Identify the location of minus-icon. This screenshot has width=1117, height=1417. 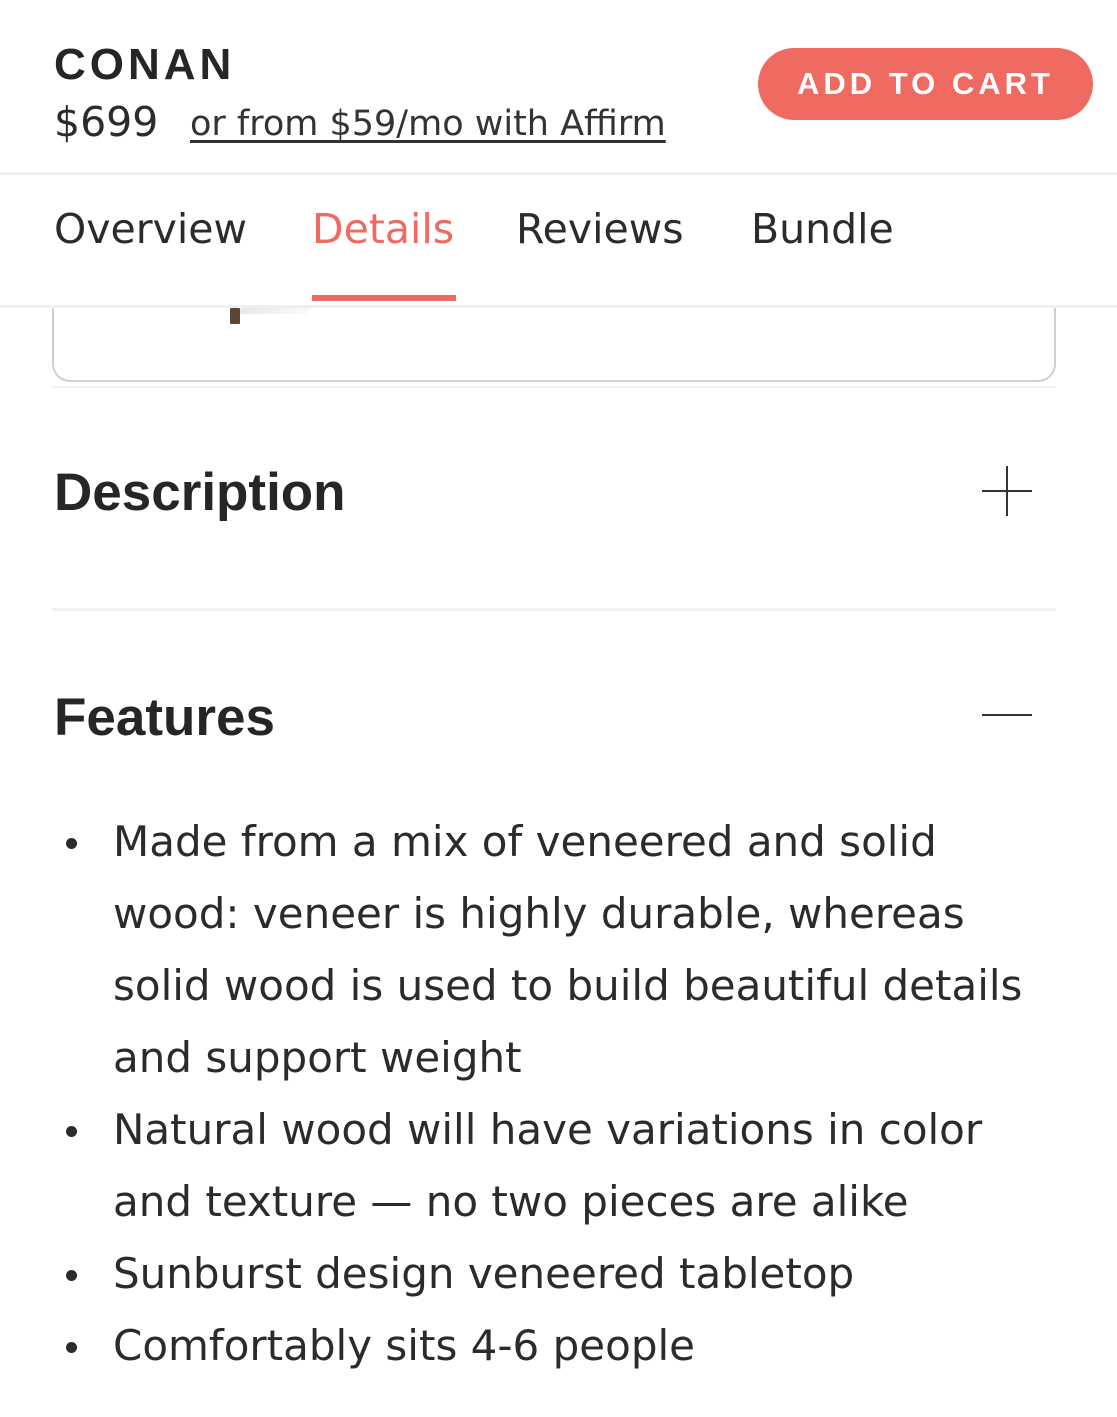
(1008, 716).